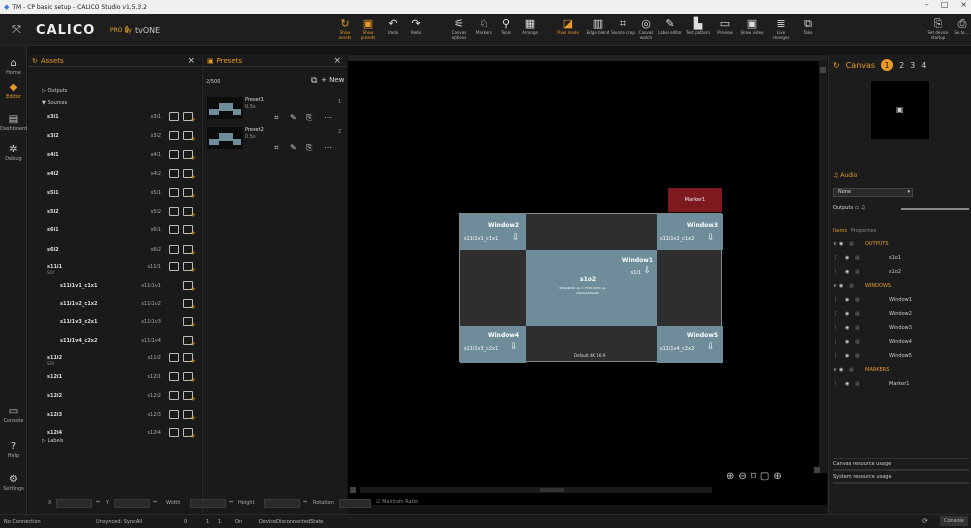 The width and height of the screenshot is (971, 528). What do you see at coordinates (568, 31) in the screenshot?
I see `toolbar-pixel-mode: ◪ Pixel mode` at bounding box center [568, 31].